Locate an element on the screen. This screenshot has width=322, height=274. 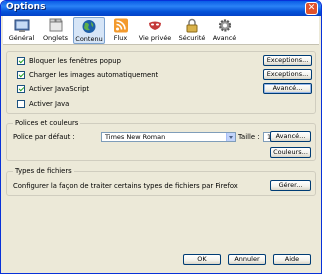
ok-button: OK is located at coordinates (202, 259).